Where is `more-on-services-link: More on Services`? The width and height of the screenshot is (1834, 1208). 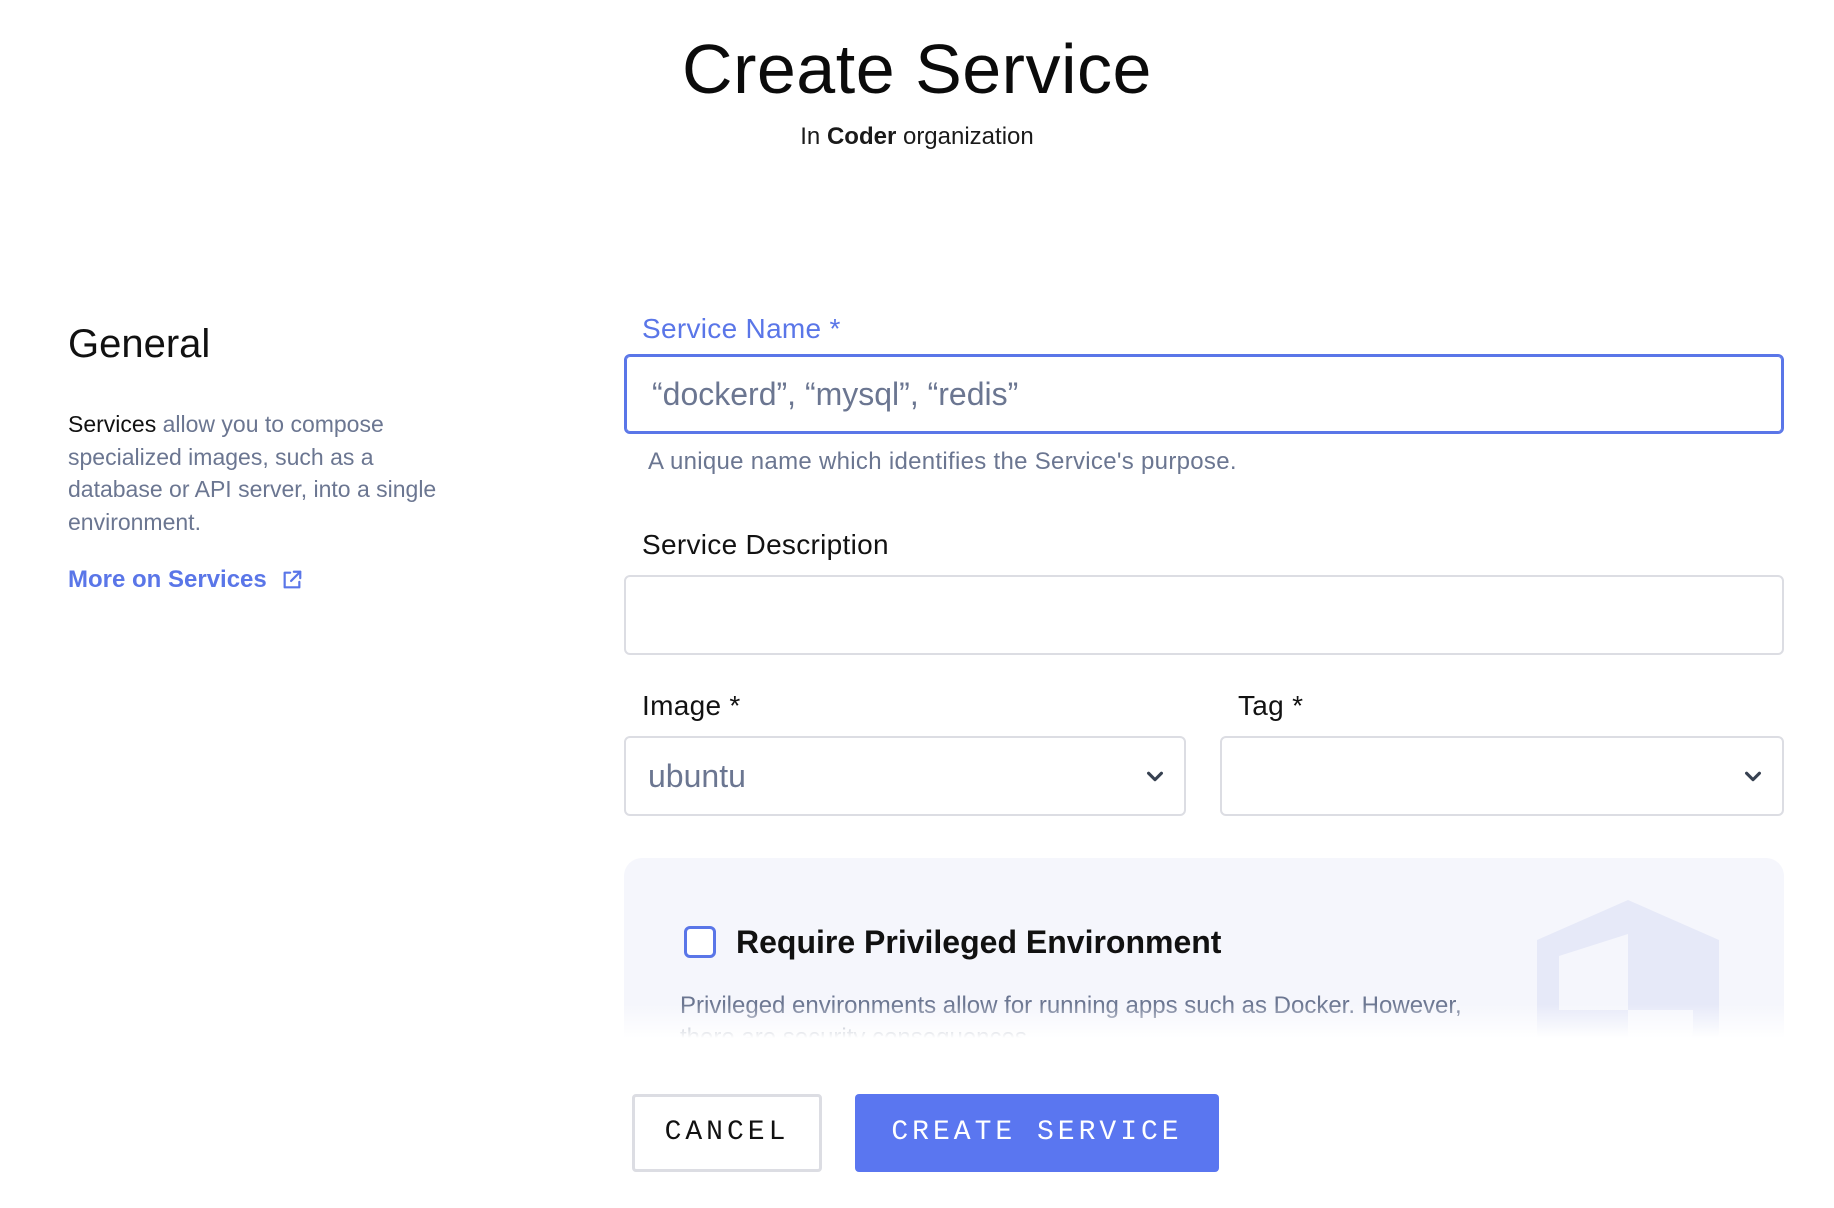 more-on-services-link: More on Services is located at coordinates (185, 580).